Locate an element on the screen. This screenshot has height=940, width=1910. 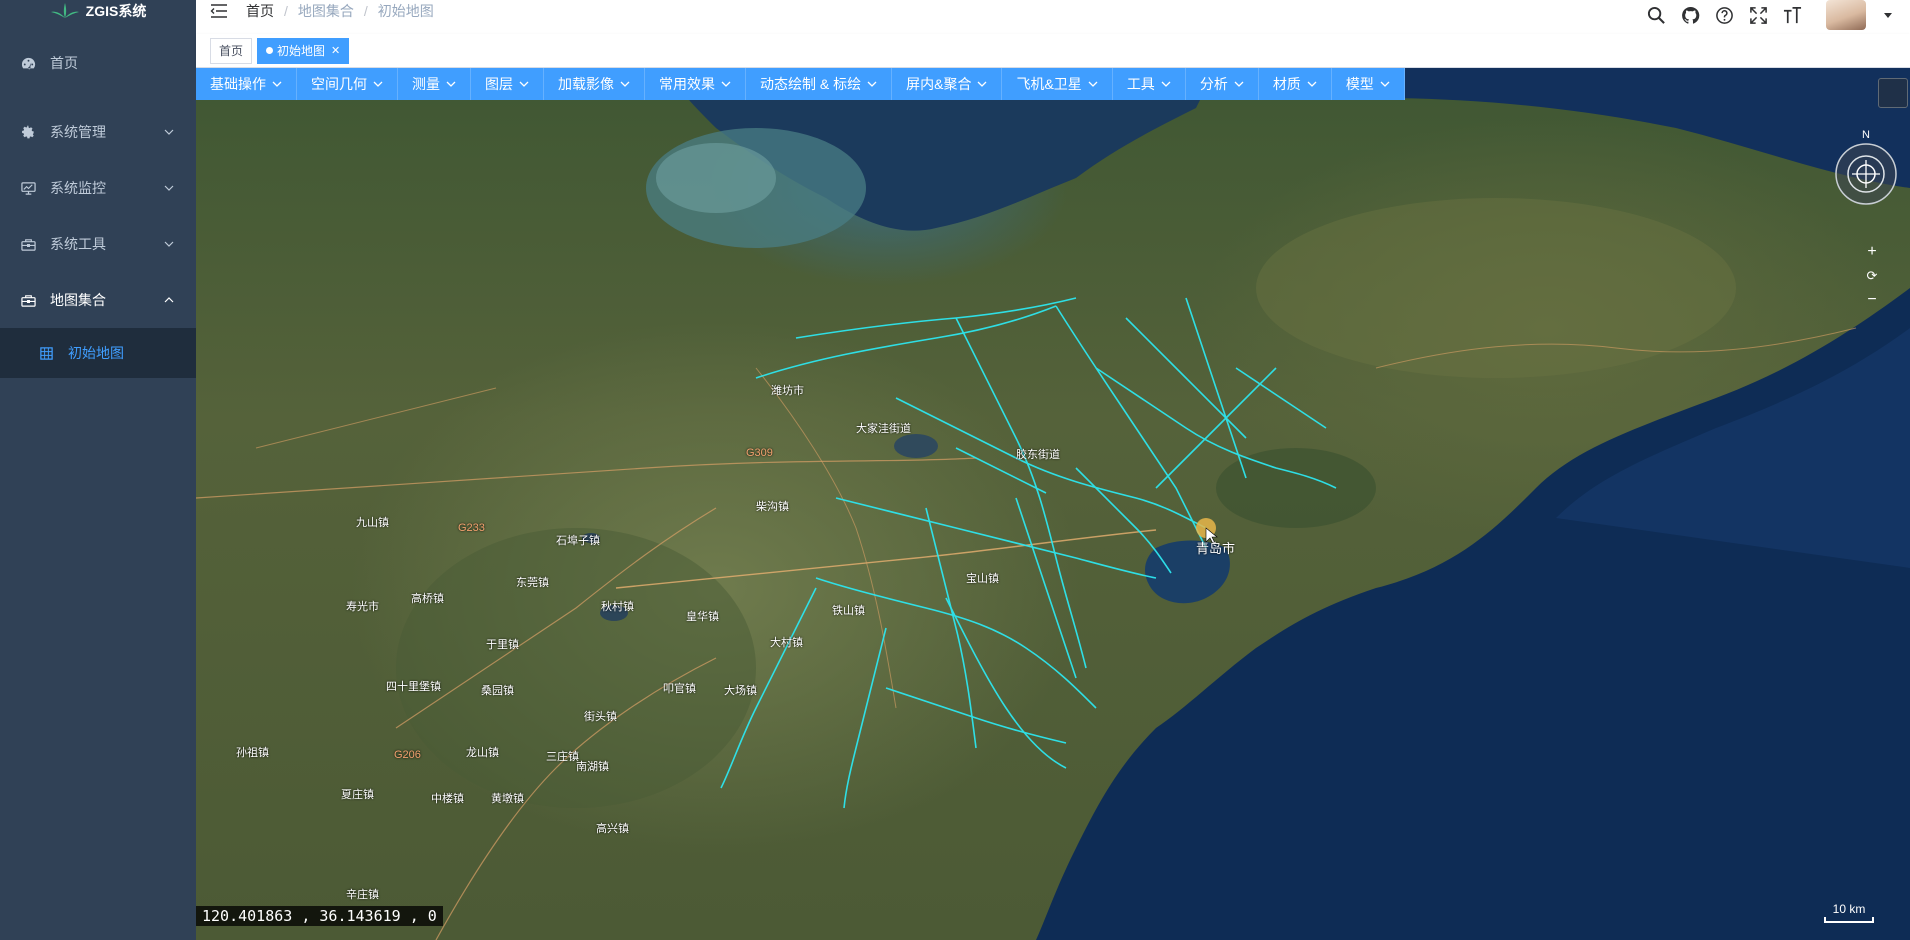
map-label: 东莞镇 is located at coordinates (532, 583).